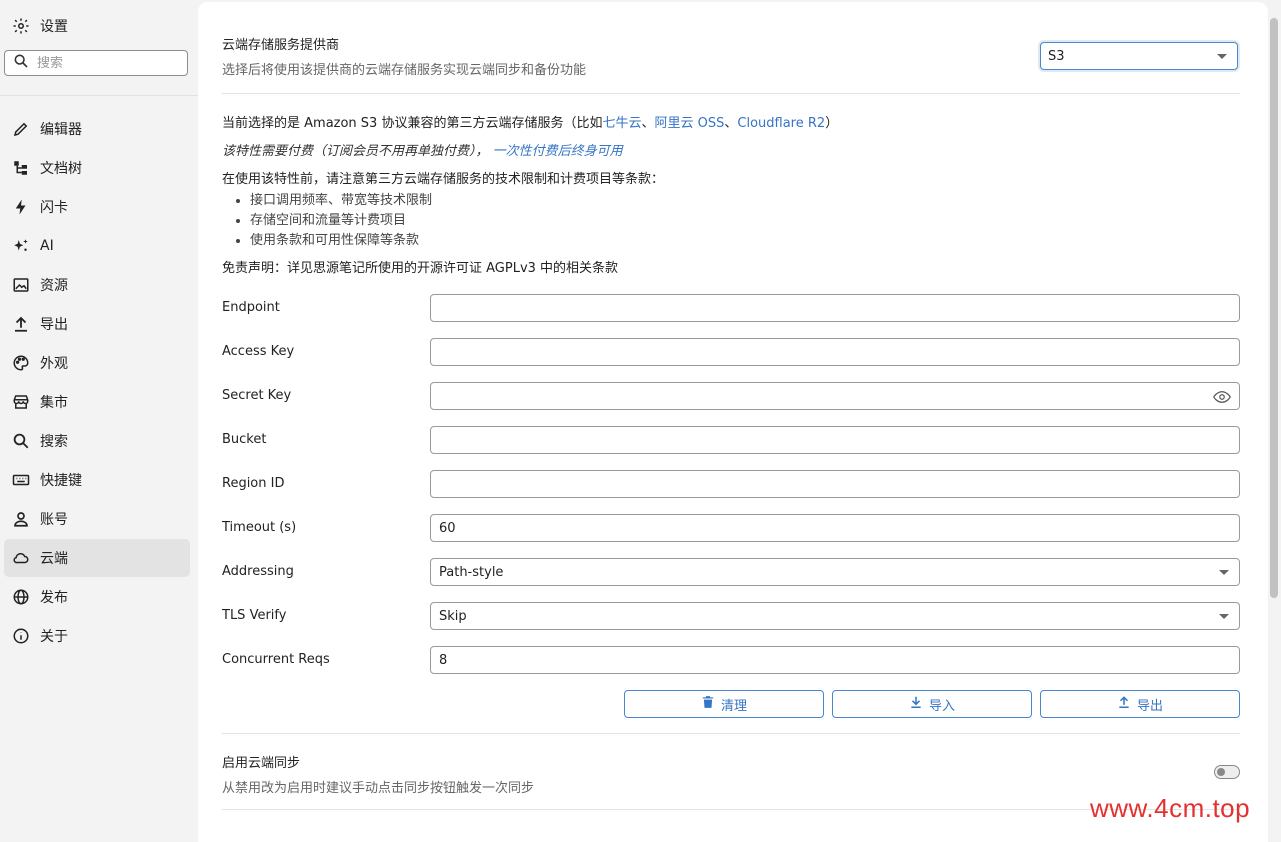 This screenshot has width=1281, height=842. Describe the element at coordinates (61, 169) in the screenshot. I see `sidebar-item-label: 文档树` at that location.